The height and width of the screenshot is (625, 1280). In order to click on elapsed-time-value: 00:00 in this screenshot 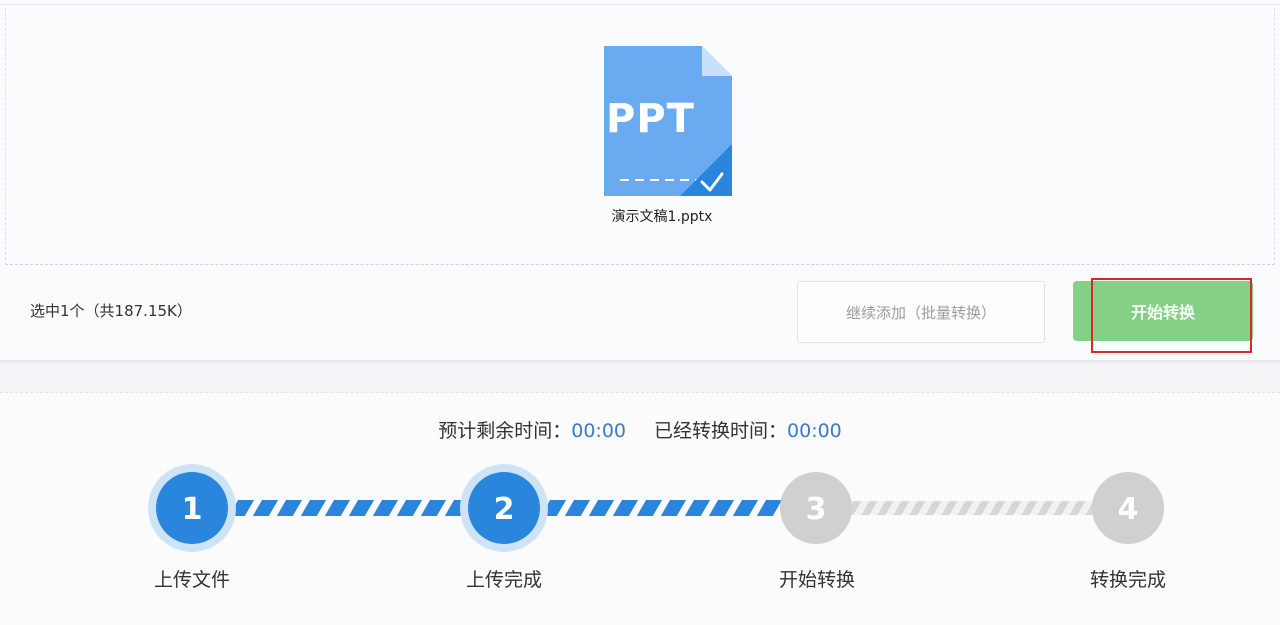, I will do `click(814, 431)`.